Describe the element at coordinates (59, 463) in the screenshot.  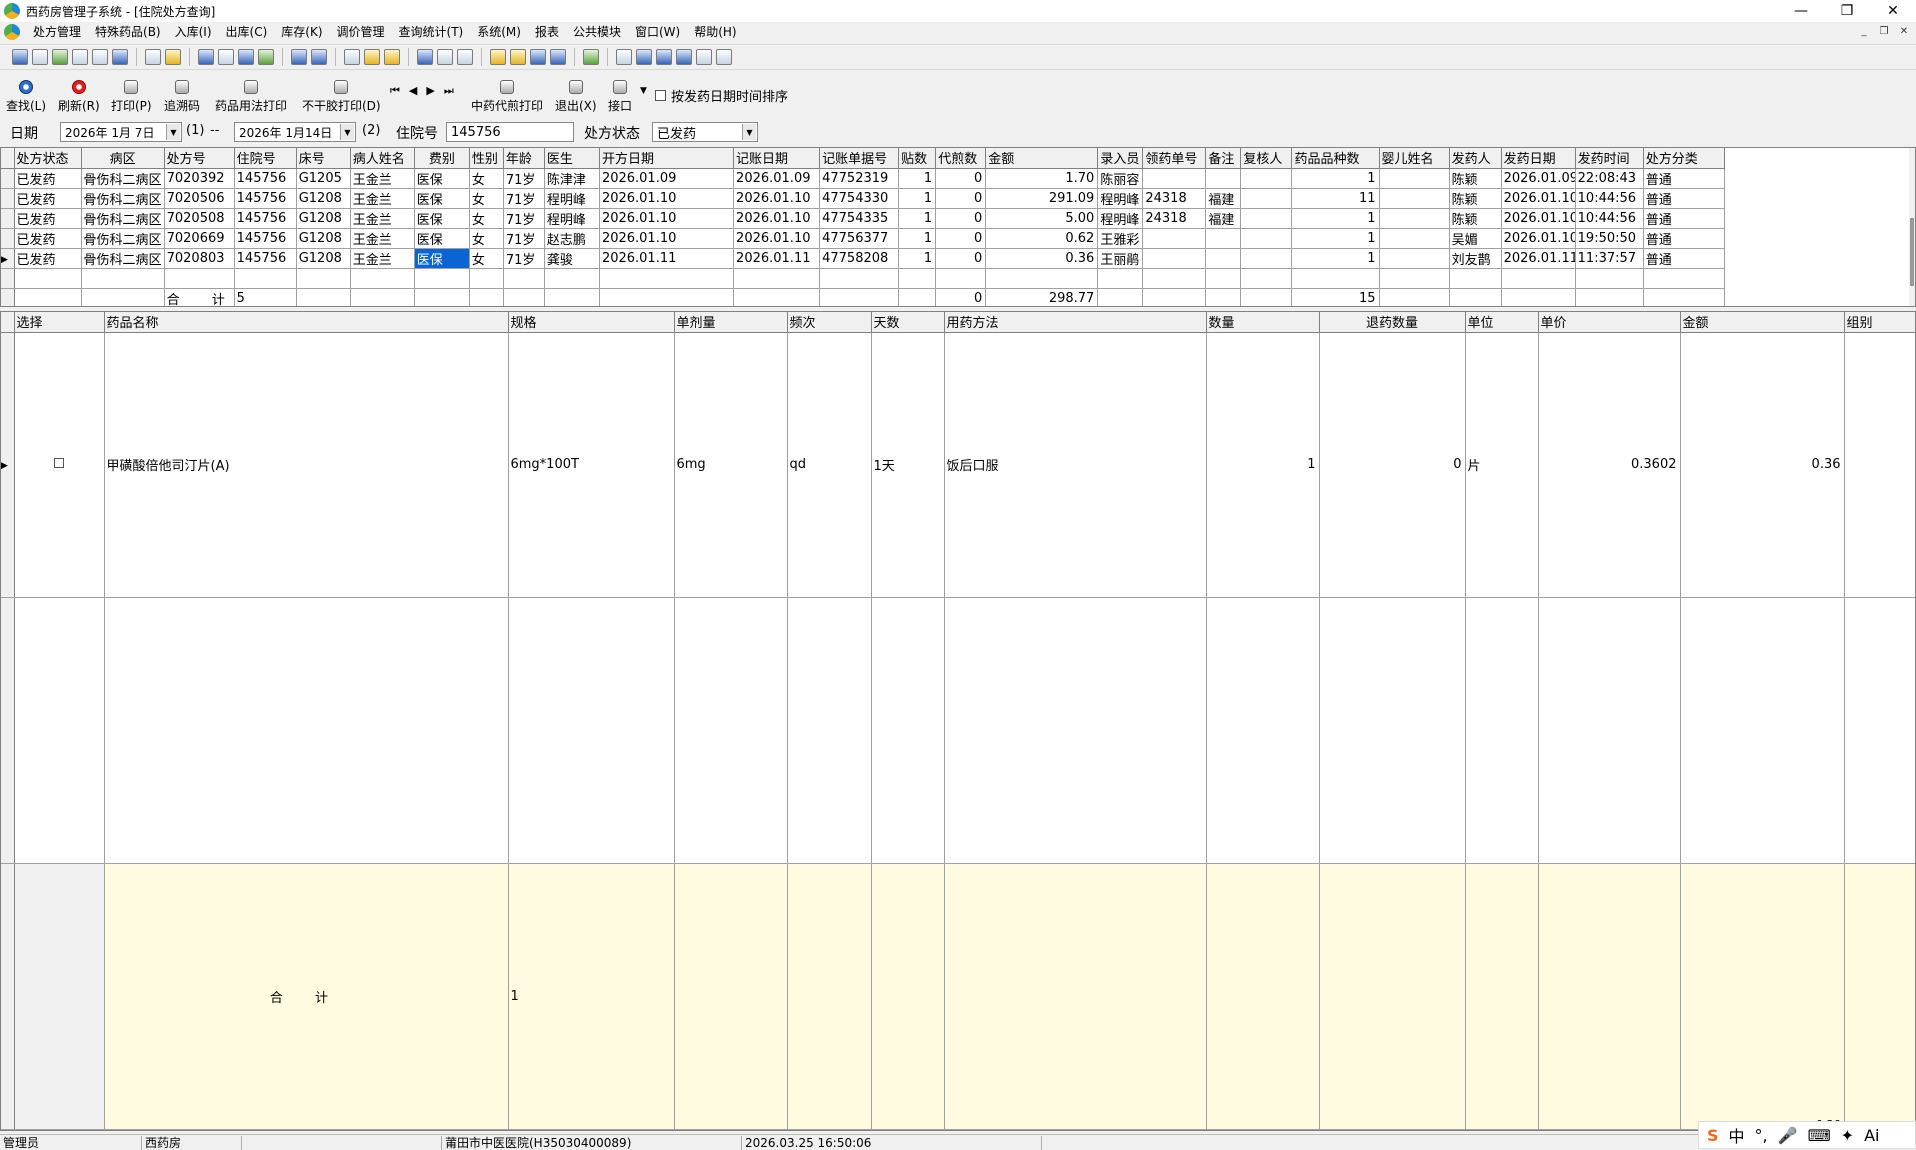
I see `row-select-checkbox` at that location.